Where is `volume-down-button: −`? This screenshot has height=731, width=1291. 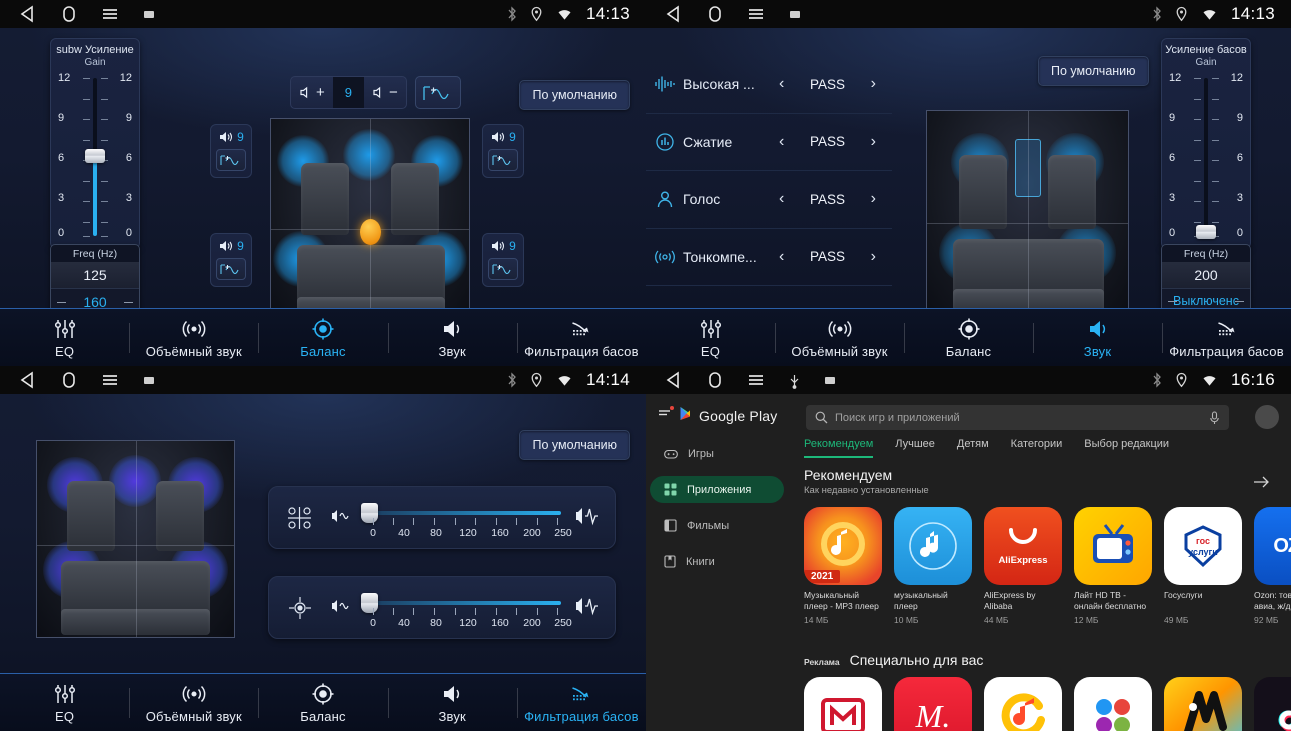
volume-down-button: − is located at coordinates (385, 92).